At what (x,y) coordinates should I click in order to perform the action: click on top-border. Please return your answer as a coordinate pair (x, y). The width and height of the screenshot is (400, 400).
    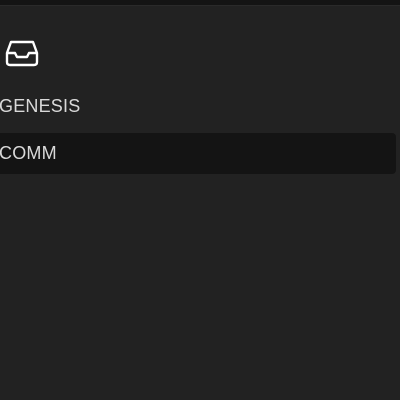
    Looking at the image, I should click on (200, 3).